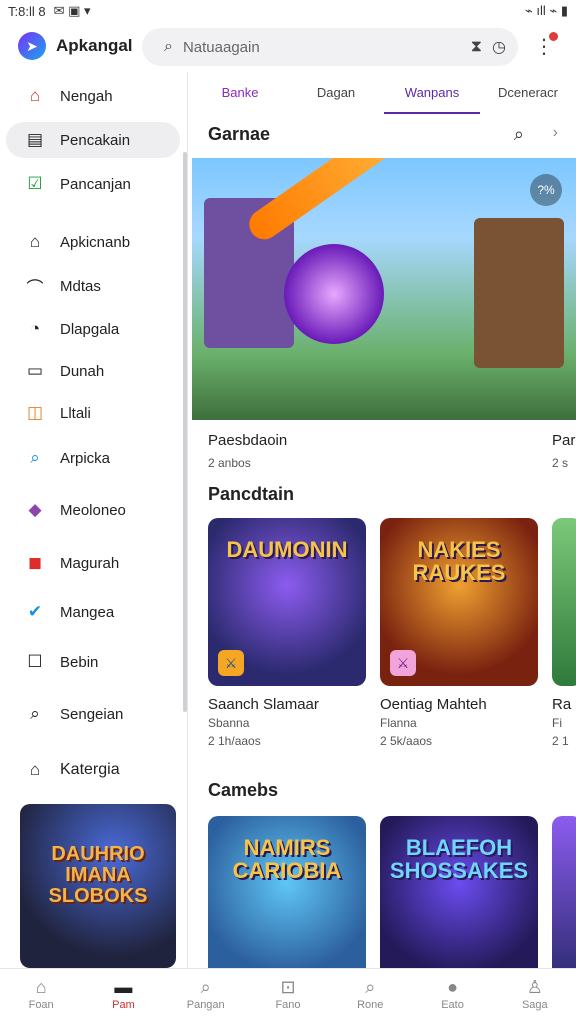 Image resolution: width=576 pixels, height=1024 pixels. I want to click on search-bar: ⌕ Natuaagain ⧗ ◷, so click(330, 47).